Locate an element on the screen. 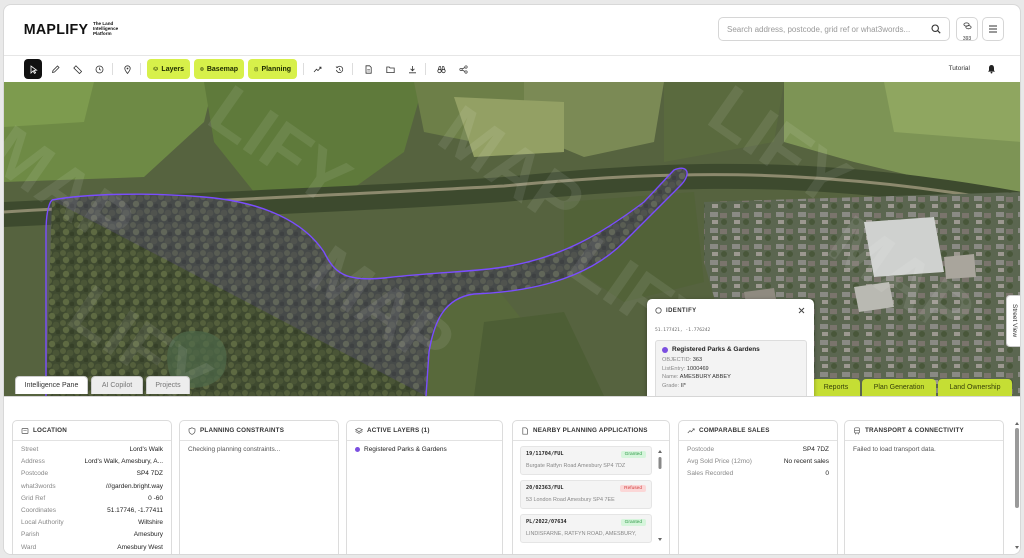  sales-row: Sales Recorded 0 is located at coordinates (758, 474).